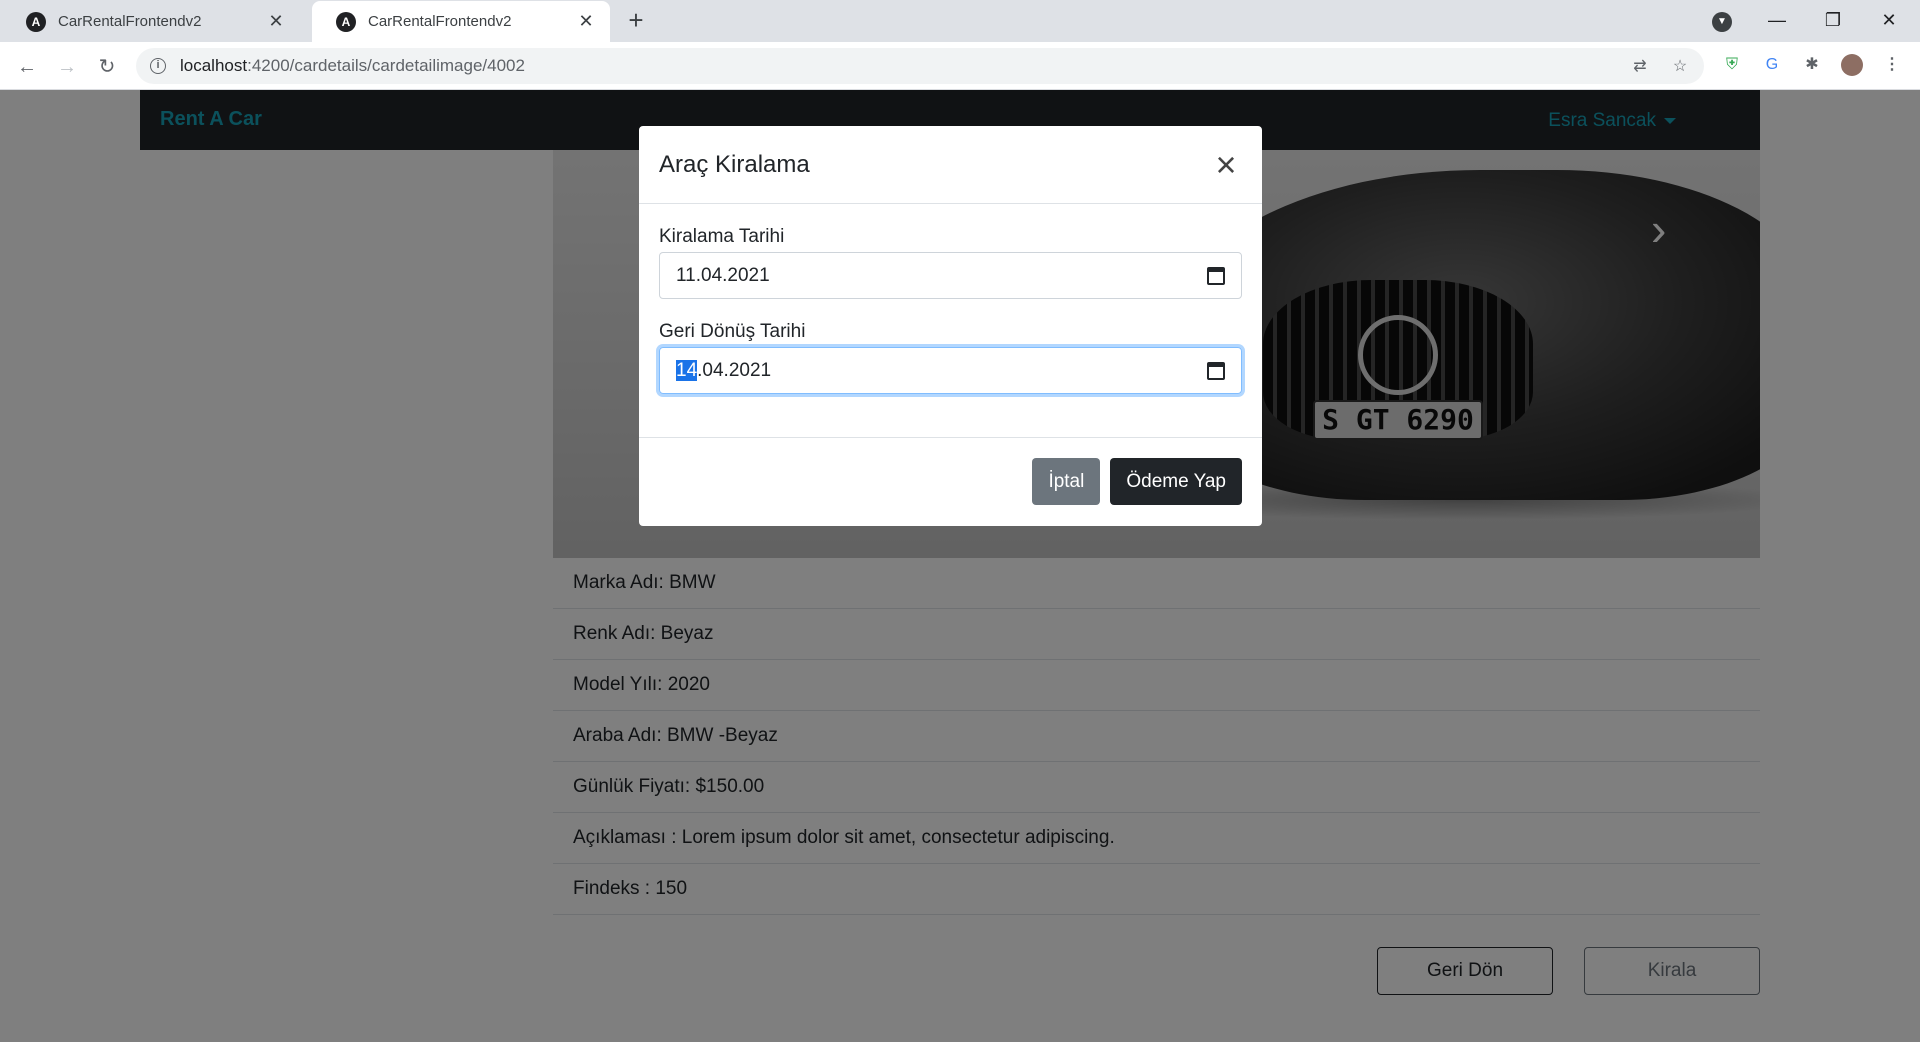  What do you see at coordinates (1680, 67) in the screenshot?
I see `bookmark-star-icon: ☆` at bounding box center [1680, 67].